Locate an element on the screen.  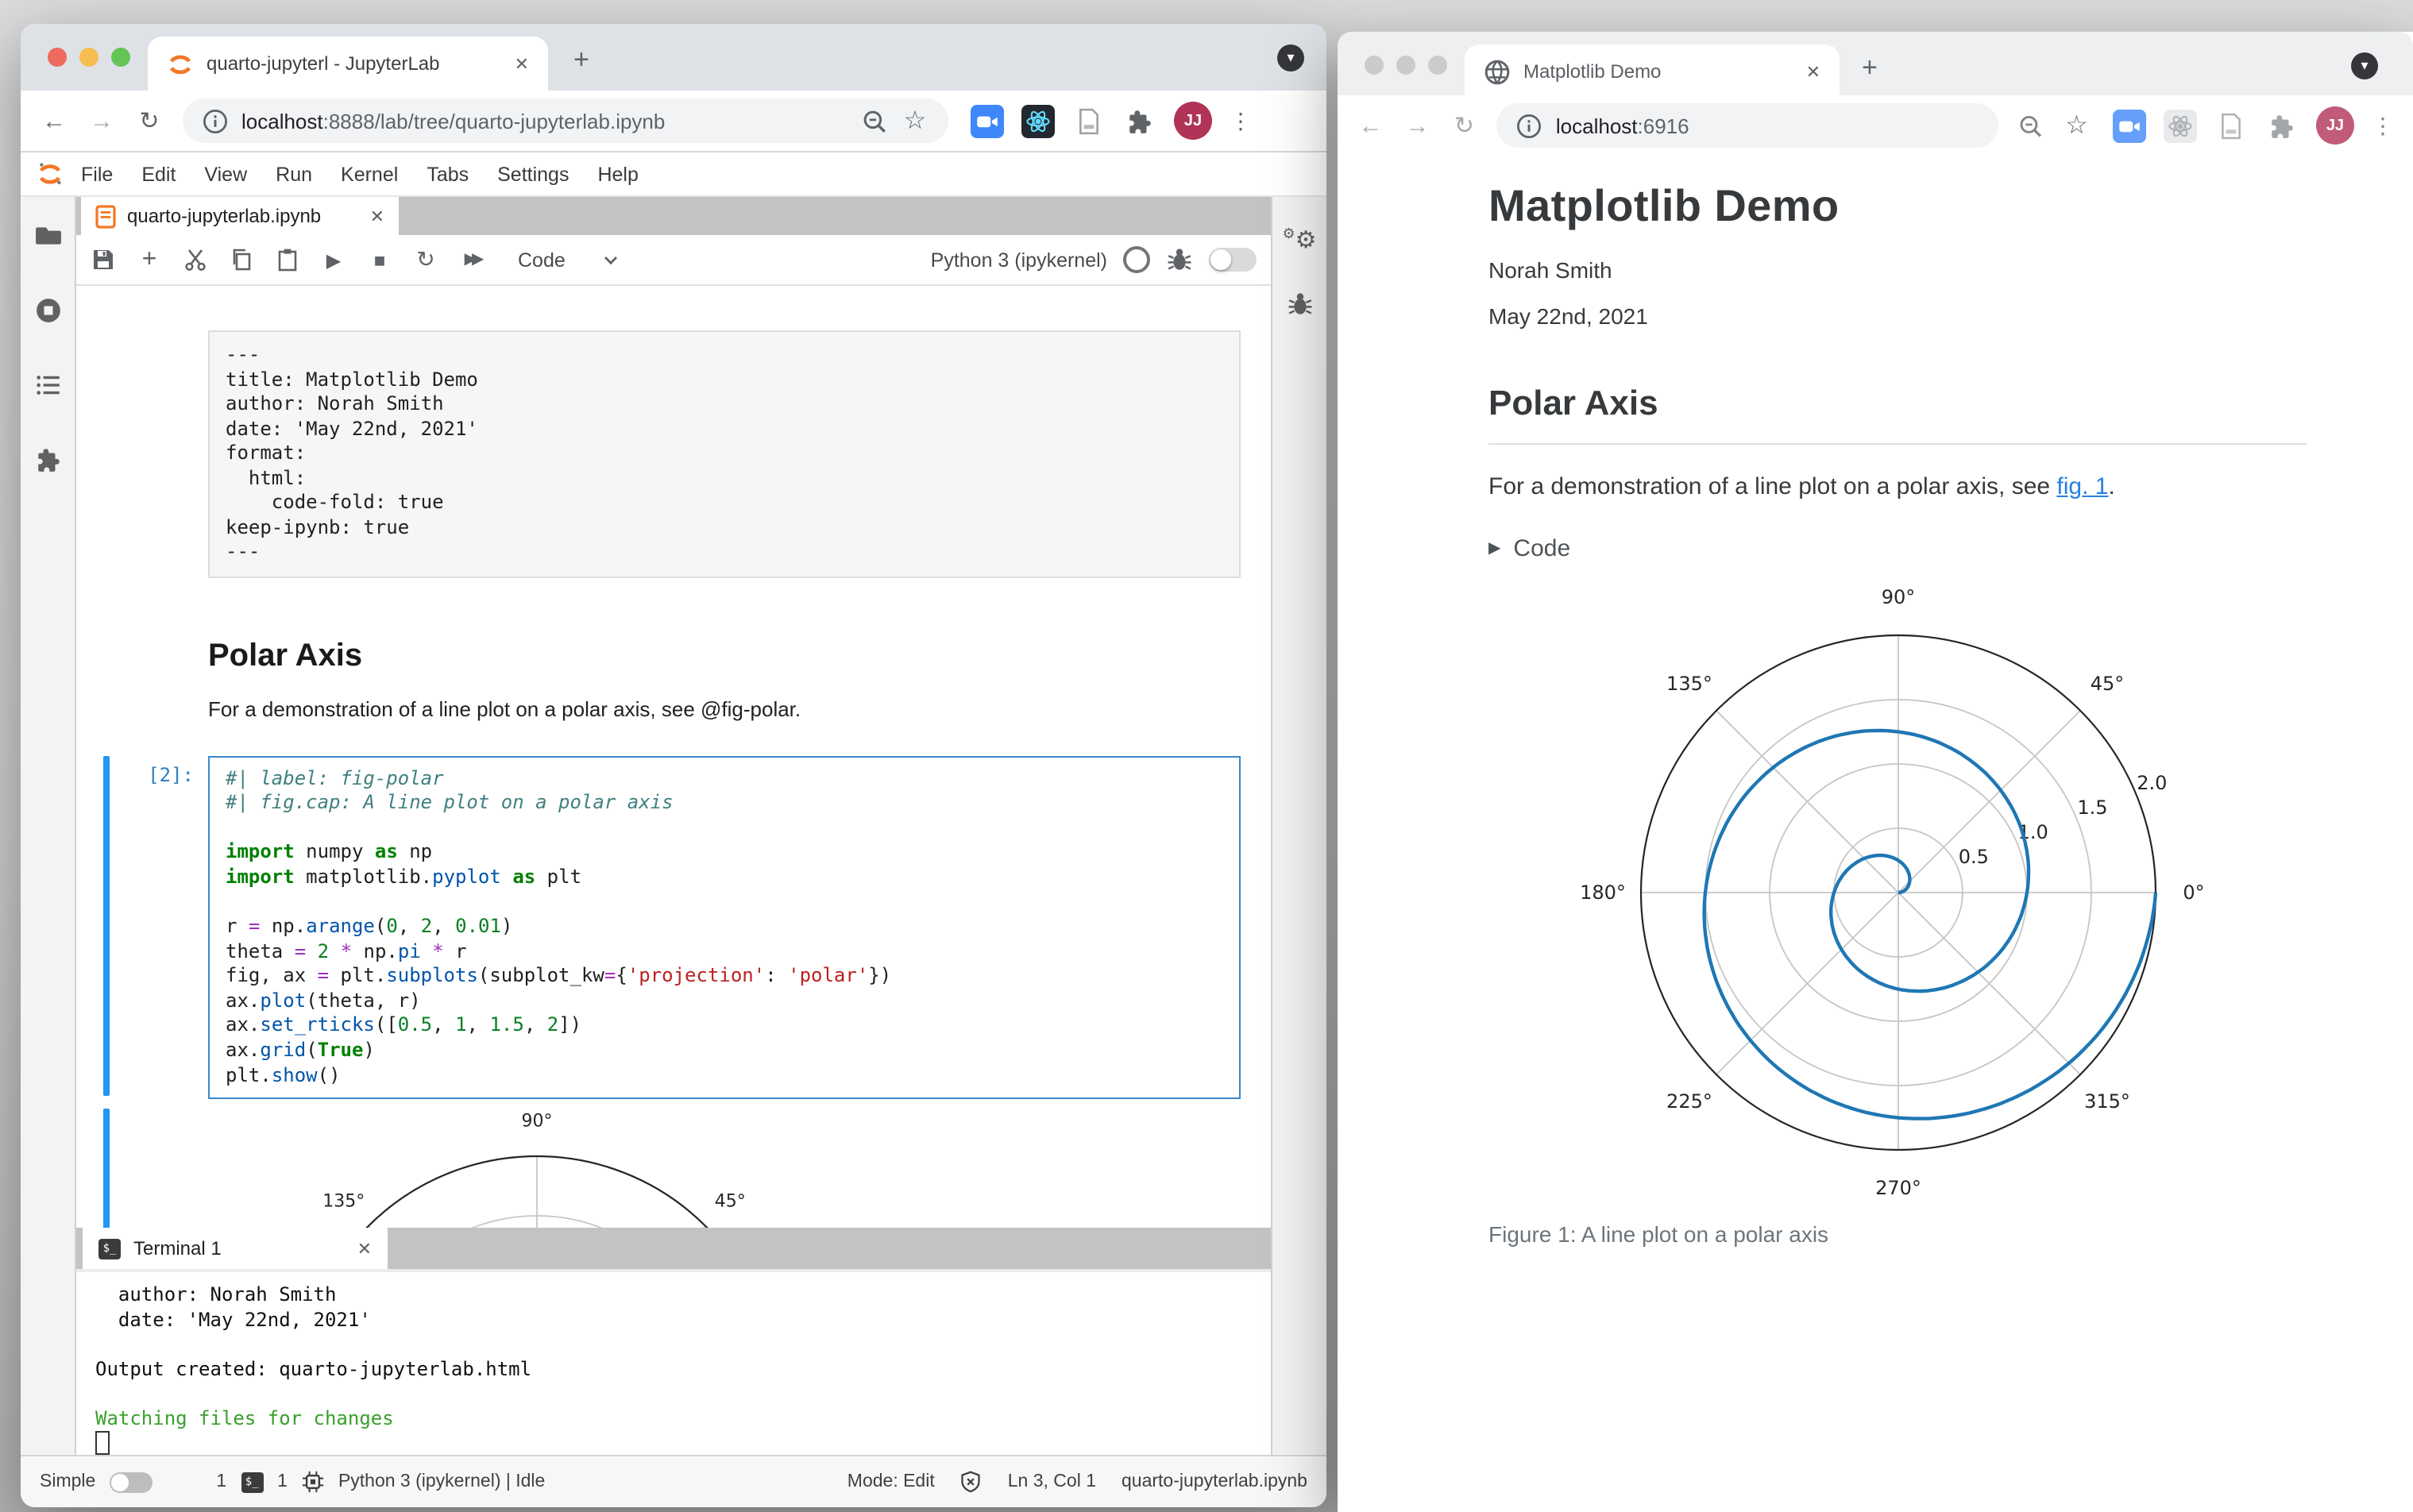
disclosure-triangle-icon: ▶ is located at coordinates (1494, 548).